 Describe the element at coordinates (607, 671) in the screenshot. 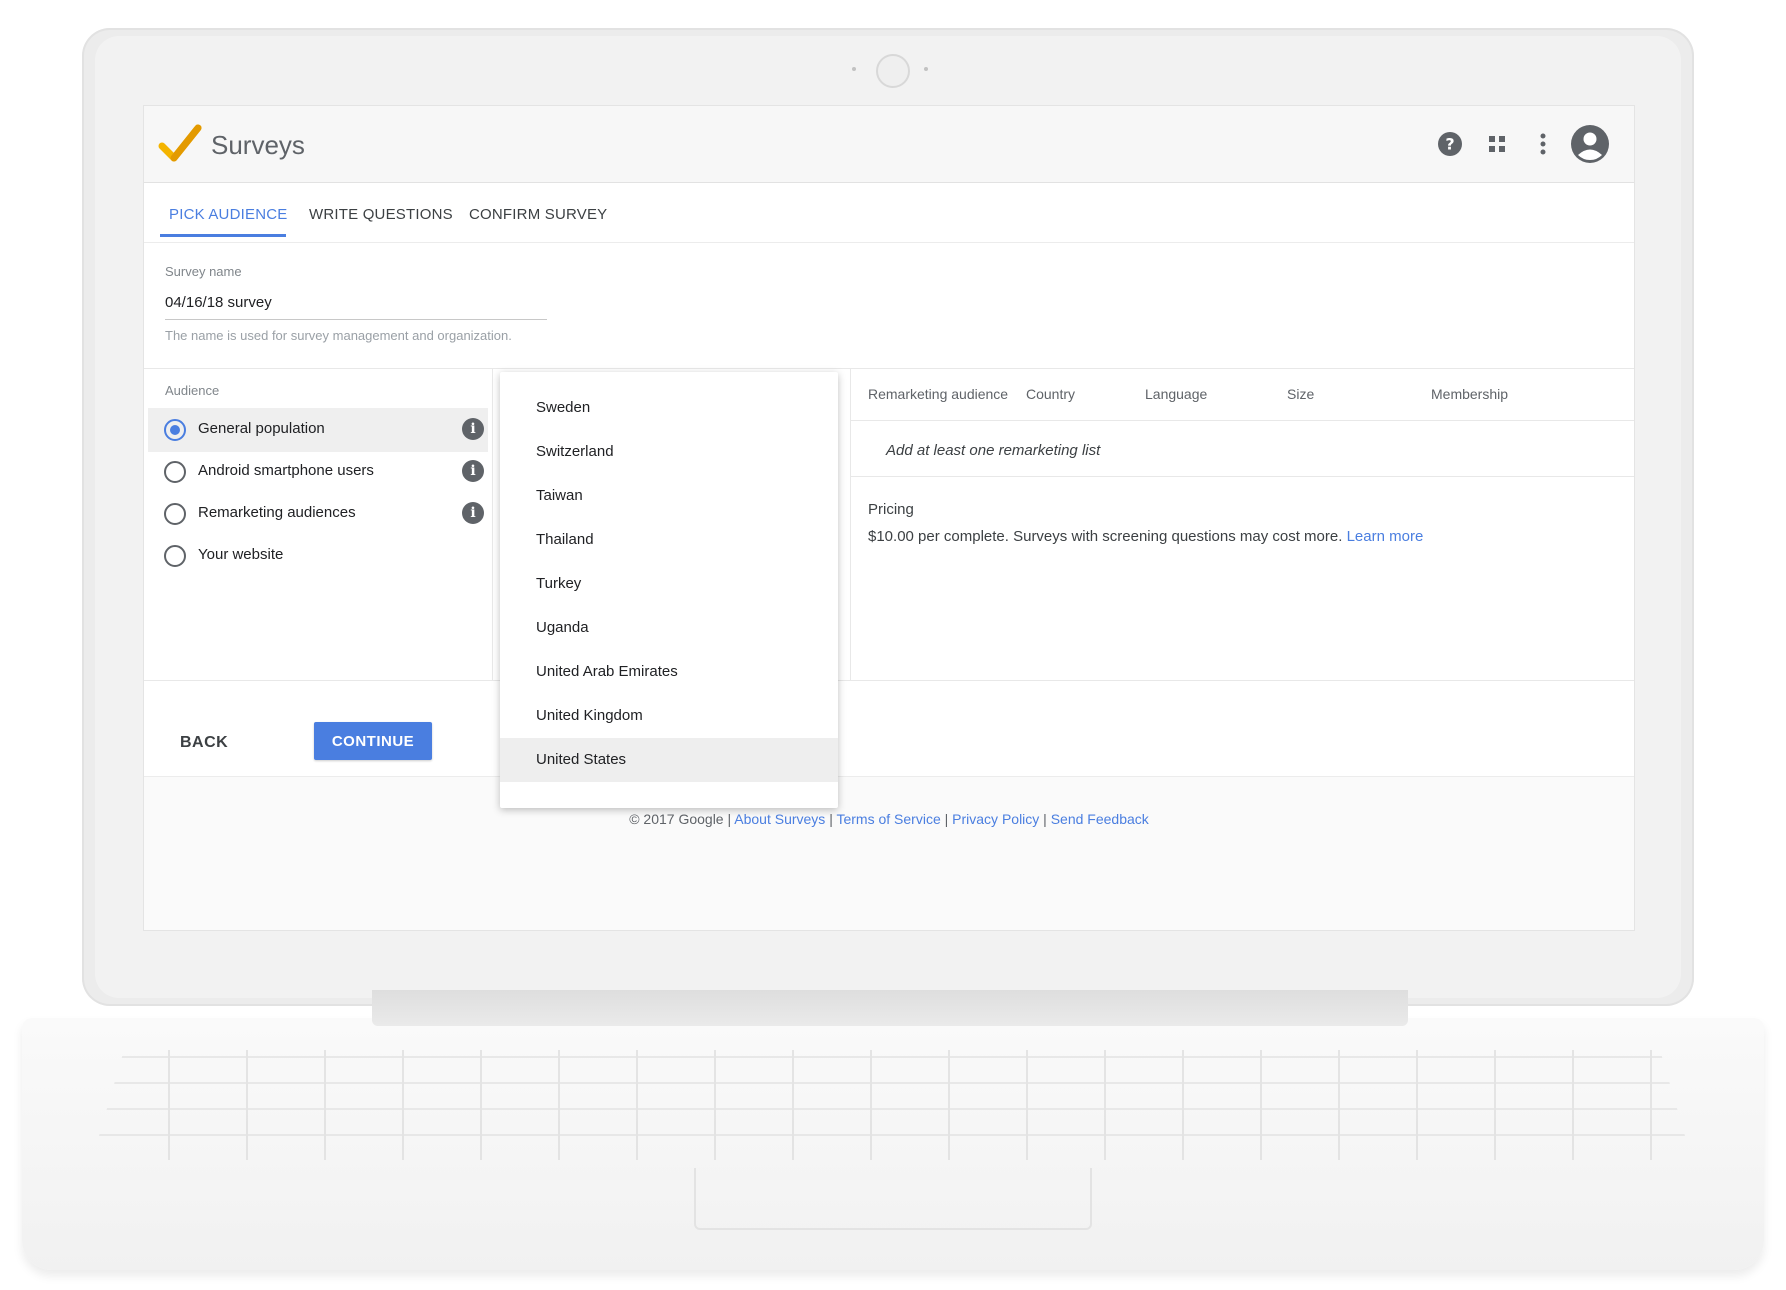

I see `country-option-label: United Arab Emirates` at that location.